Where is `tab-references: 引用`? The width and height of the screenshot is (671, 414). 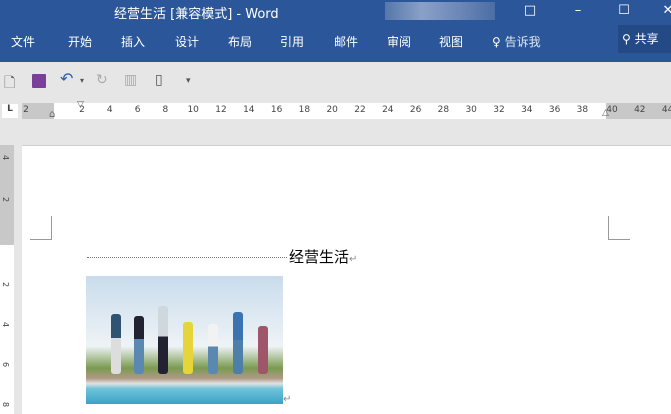 tab-references: 引用 is located at coordinates (292, 41).